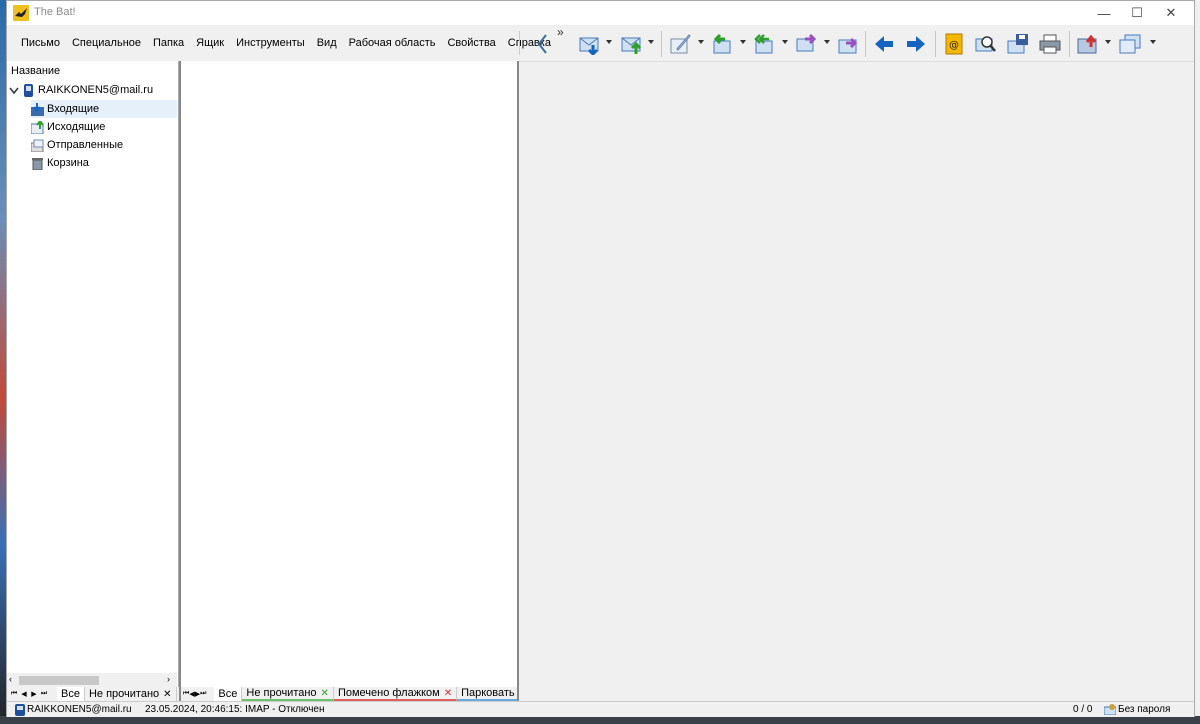 The height and width of the screenshot is (724, 1200). I want to click on tab-parked: Парковать, so click(487, 694).